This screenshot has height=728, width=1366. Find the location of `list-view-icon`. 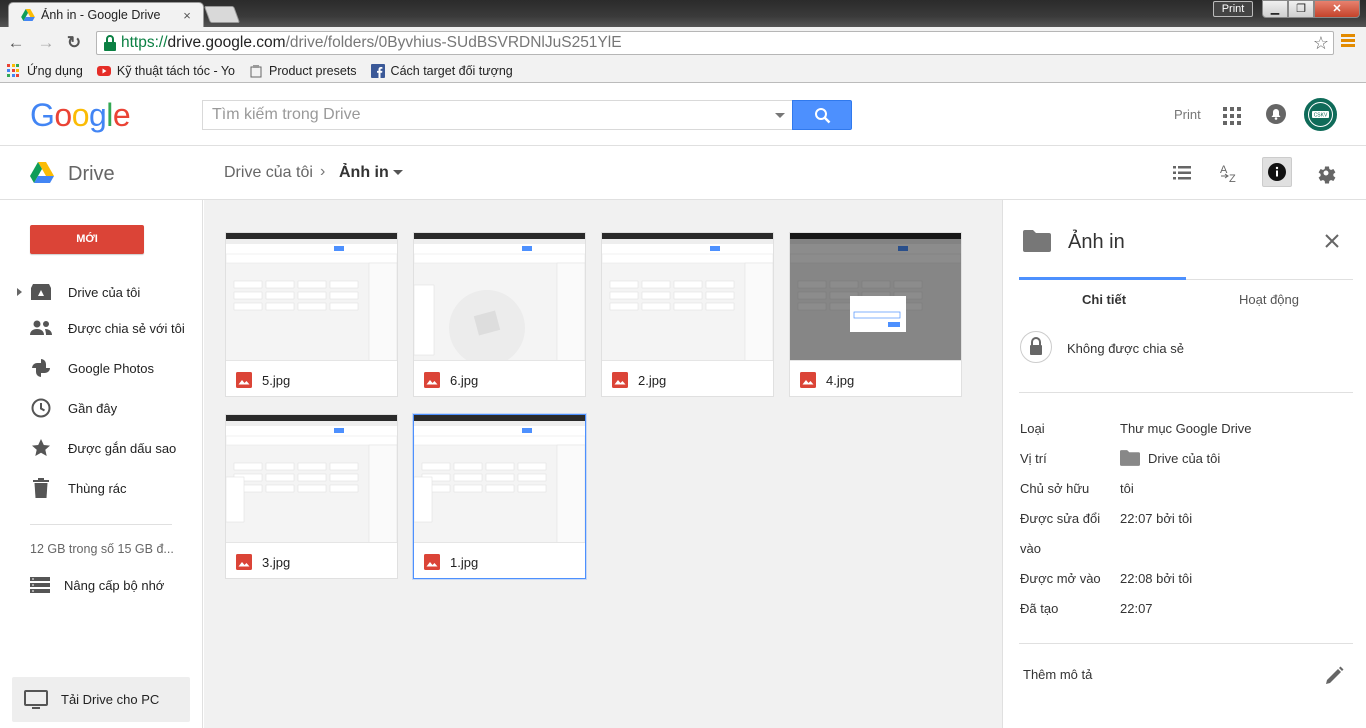

list-view-icon is located at coordinates (1182, 173).